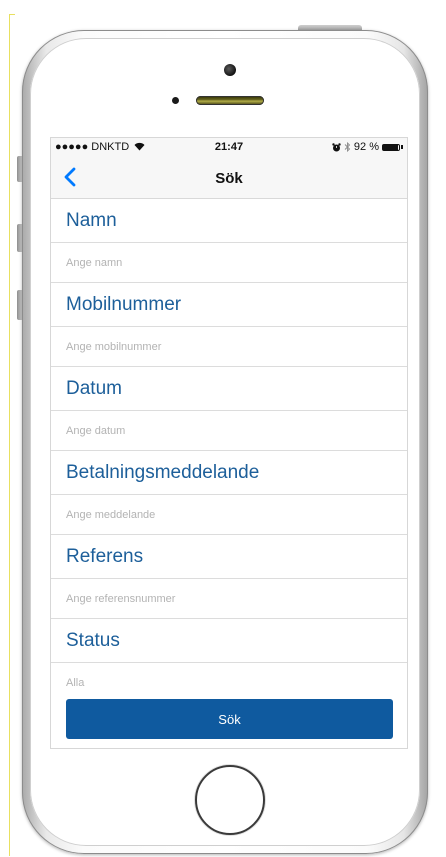  I want to click on mobile-number-input, so click(216, 346).